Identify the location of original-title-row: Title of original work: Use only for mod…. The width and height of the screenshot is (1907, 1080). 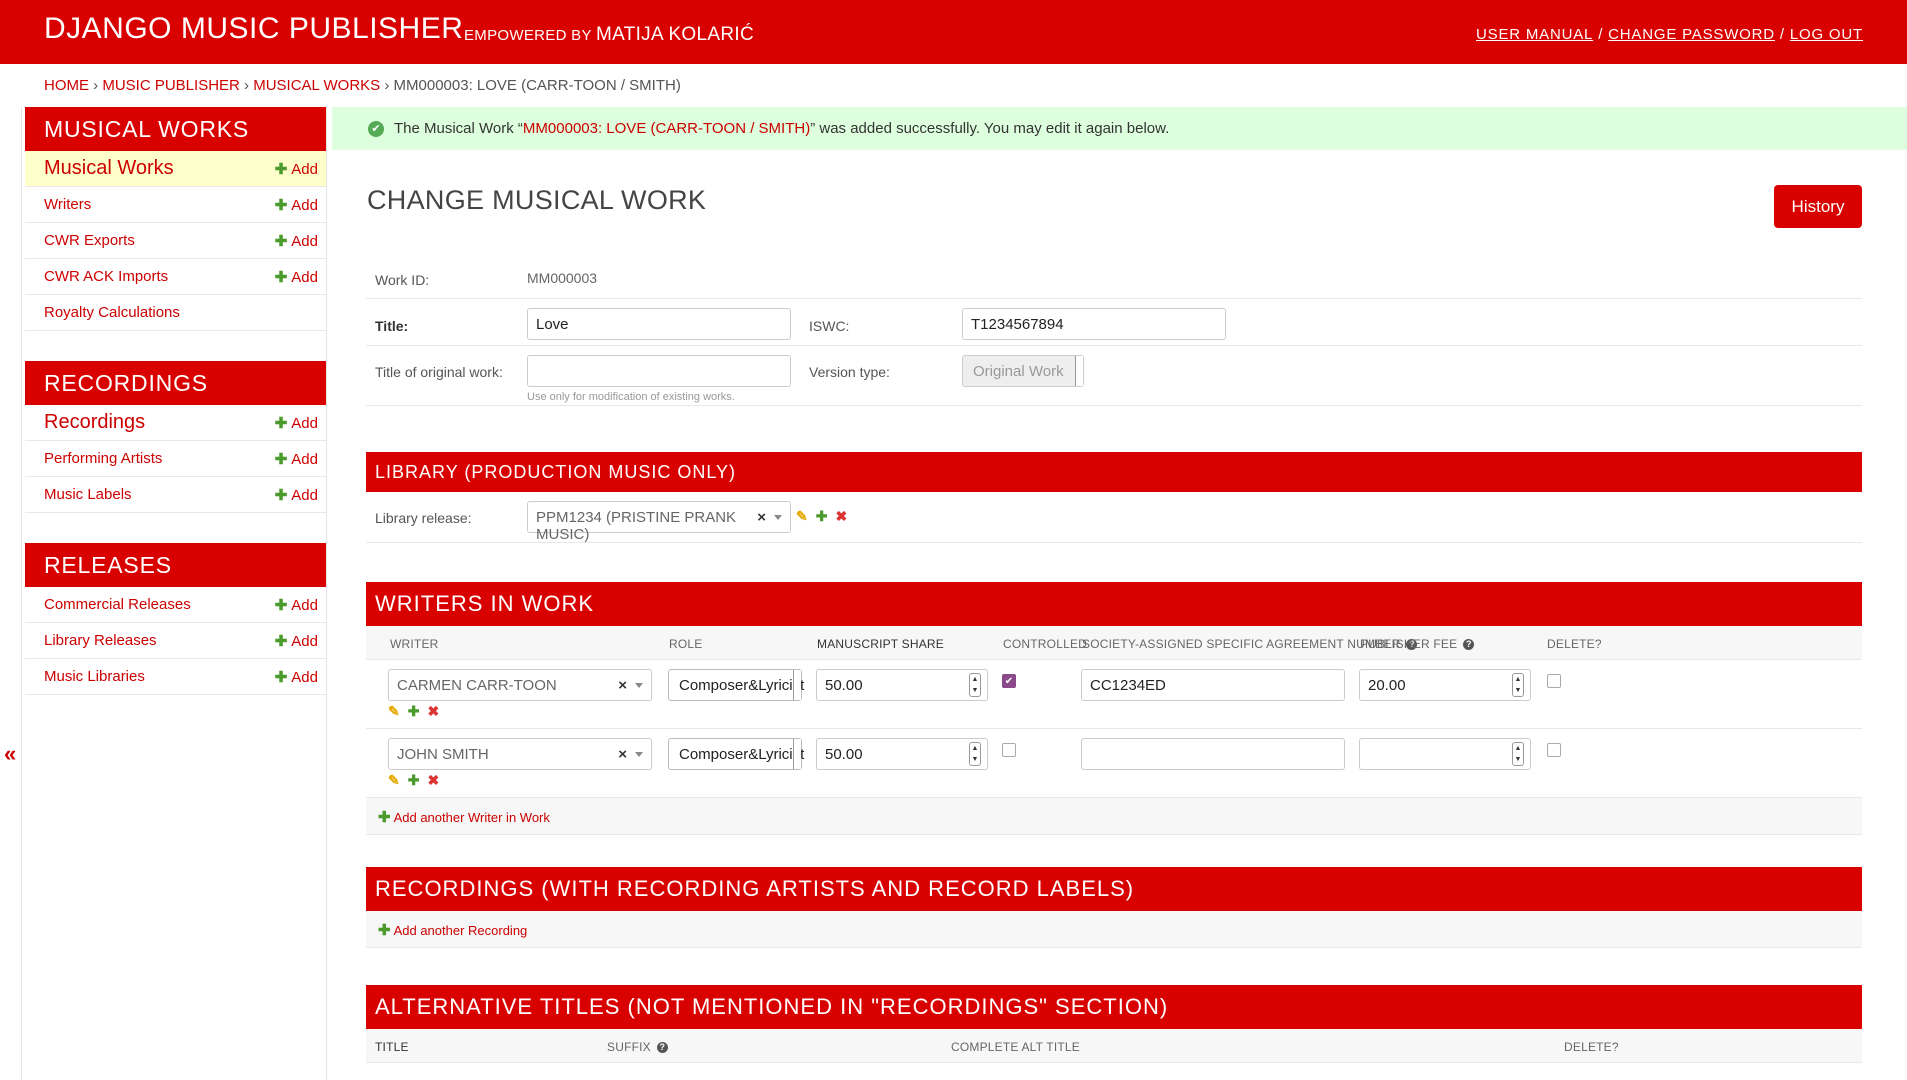
(1114, 376).